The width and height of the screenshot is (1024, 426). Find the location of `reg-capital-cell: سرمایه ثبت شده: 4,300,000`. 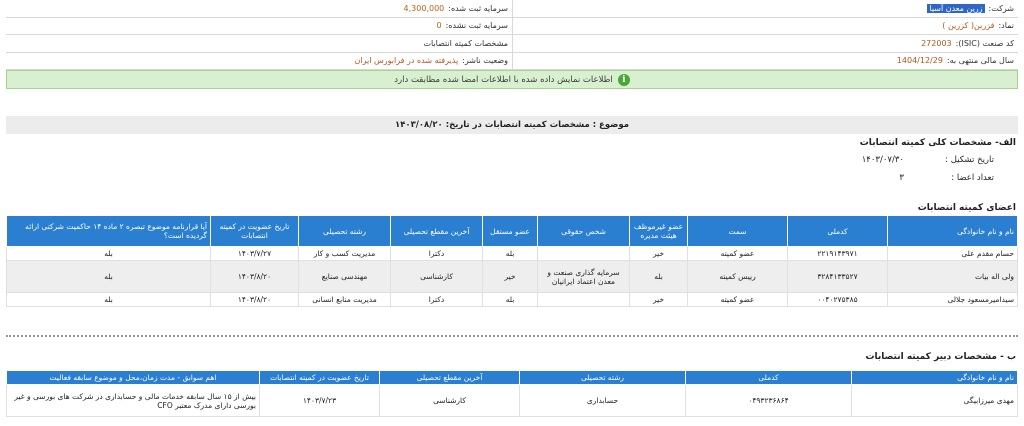

reg-capital-cell: سرمایه ثبت شده: 4,300,000 is located at coordinates (259, 8).